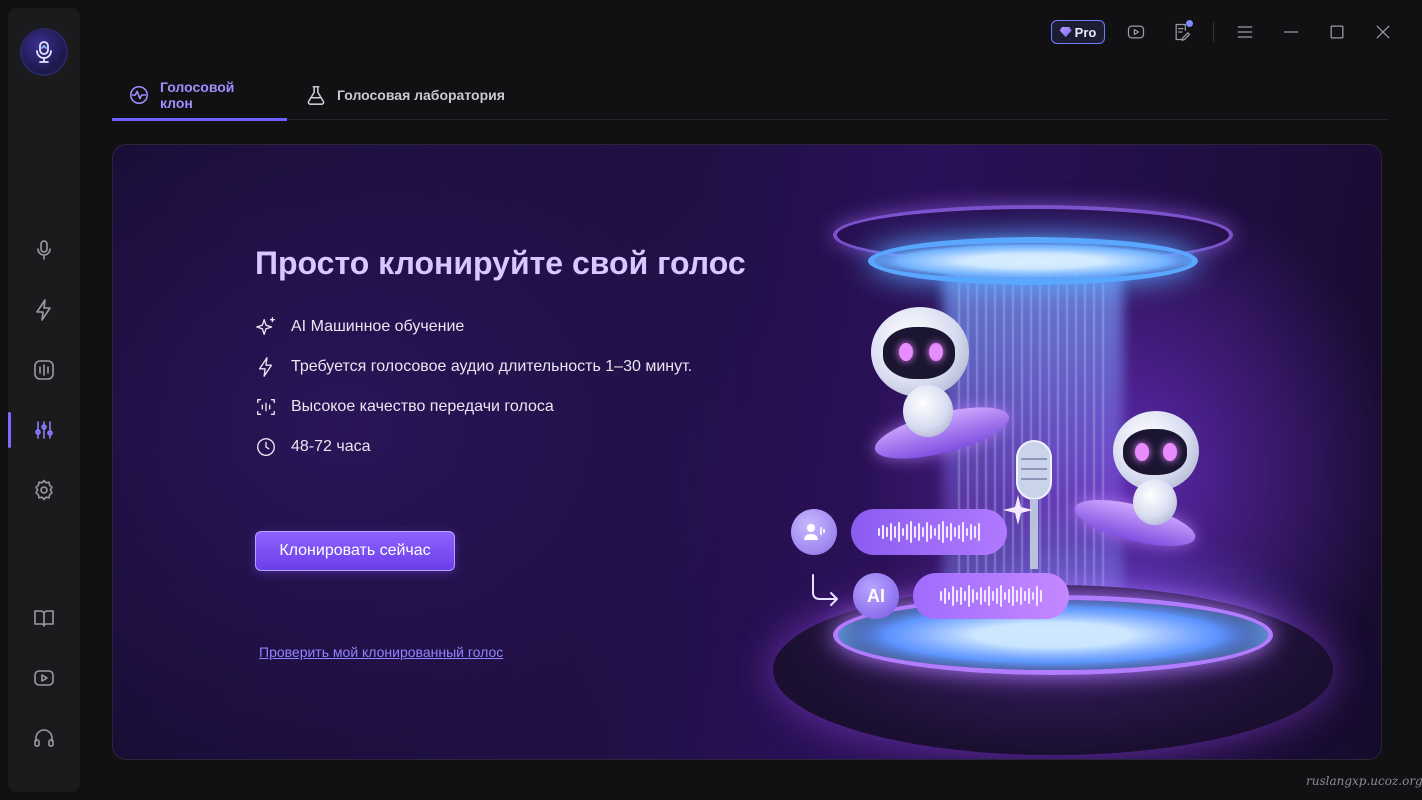  What do you see at coordinates (381, 652) in the screenshot?
I see `check-cloned-voice-link: Проверить мой клонированный голос` at bounding box center [381, 652].